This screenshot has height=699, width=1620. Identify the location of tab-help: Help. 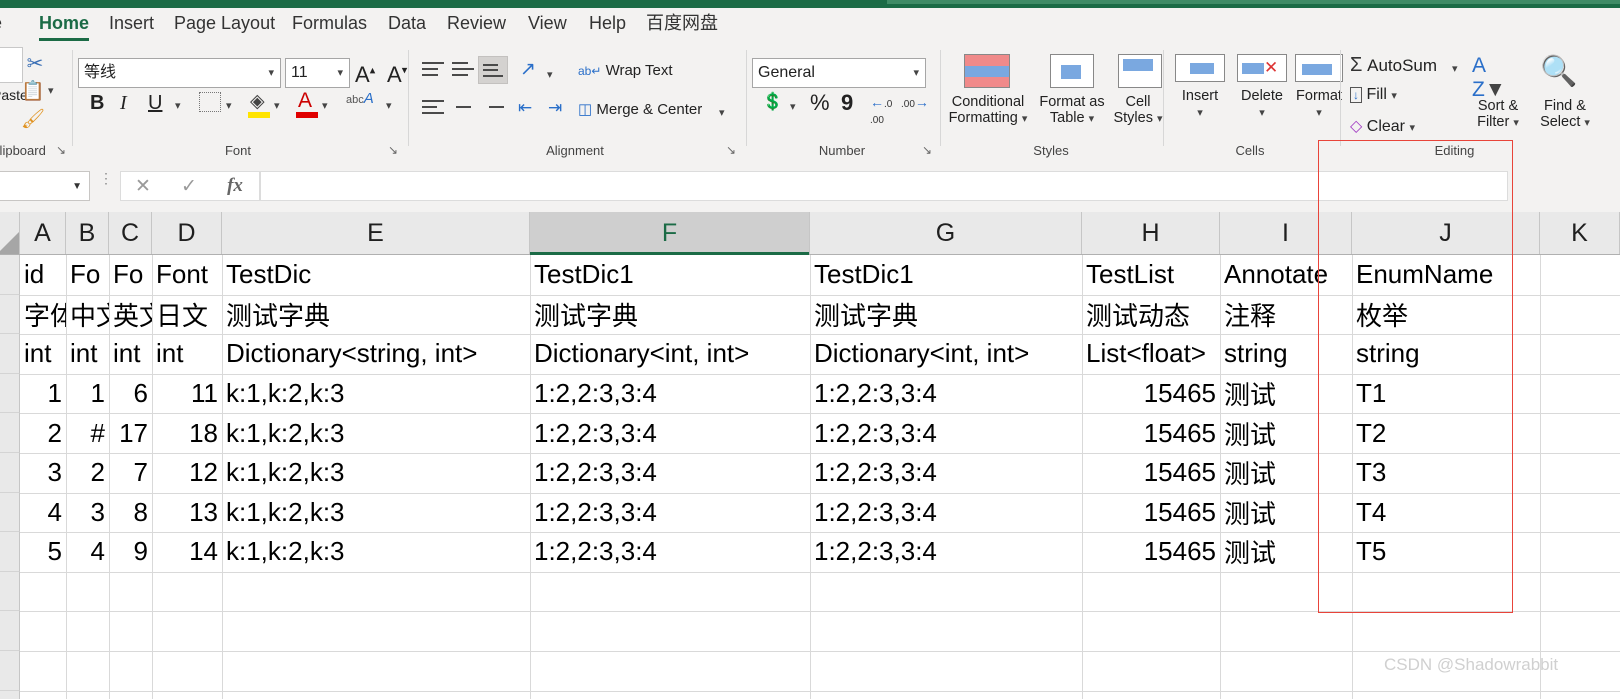
(607, 25).